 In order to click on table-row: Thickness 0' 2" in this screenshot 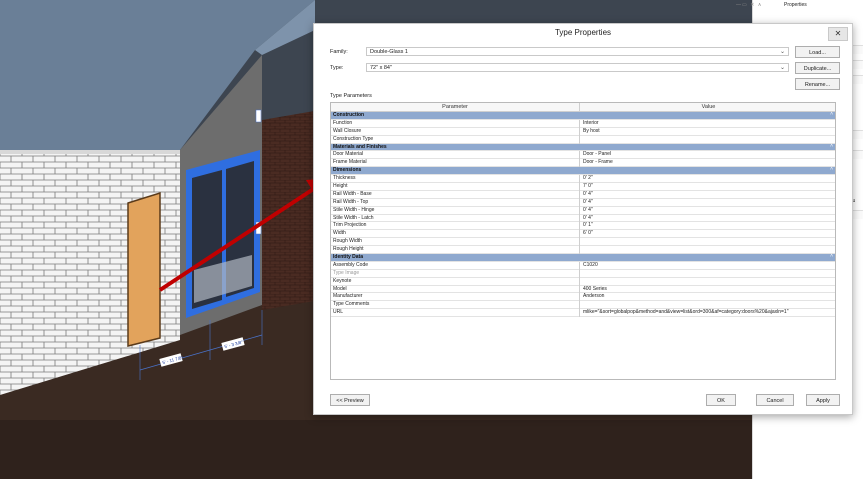, I will do `click(583, 179)`.